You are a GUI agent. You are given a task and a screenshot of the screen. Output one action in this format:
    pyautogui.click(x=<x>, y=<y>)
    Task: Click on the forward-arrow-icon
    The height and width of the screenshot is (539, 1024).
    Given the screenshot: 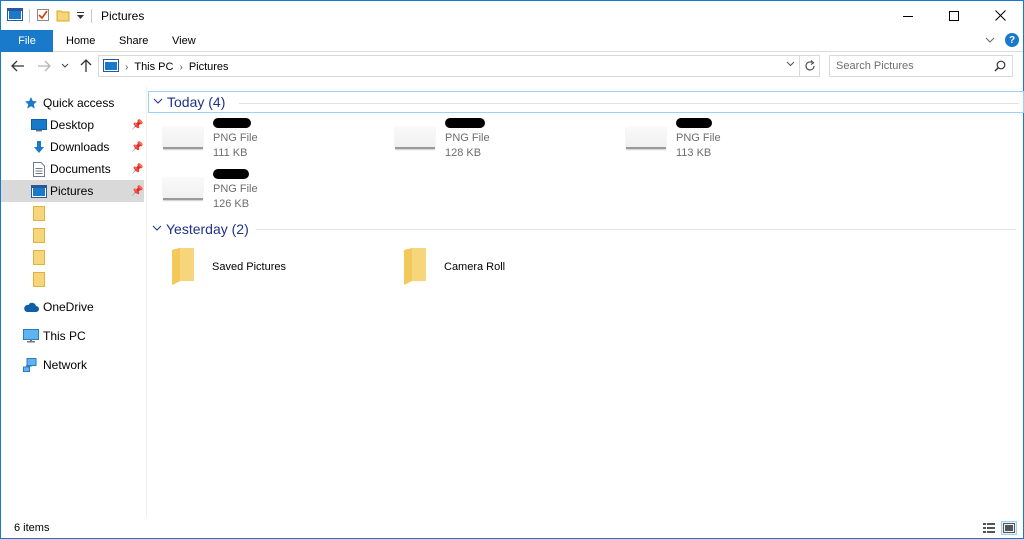 What is the action you would take?
    pyautogui.click(x=44, y=66)
    